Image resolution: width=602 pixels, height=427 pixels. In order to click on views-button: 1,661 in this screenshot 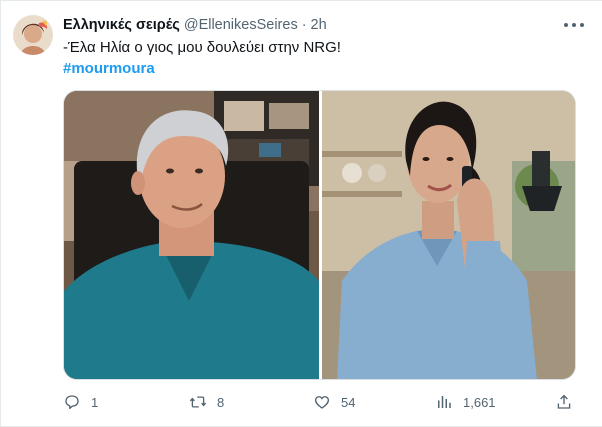, I will do `click(465, 402)`.